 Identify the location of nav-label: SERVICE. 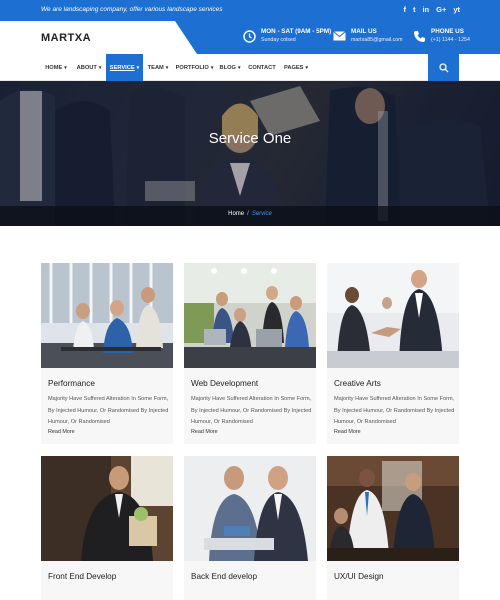
(122, 67).